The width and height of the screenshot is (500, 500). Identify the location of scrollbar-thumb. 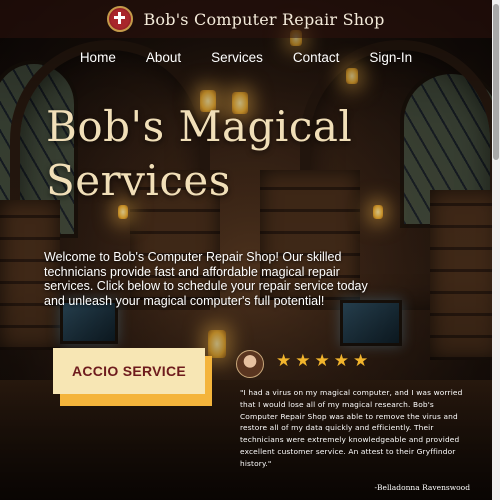
(496, 82).